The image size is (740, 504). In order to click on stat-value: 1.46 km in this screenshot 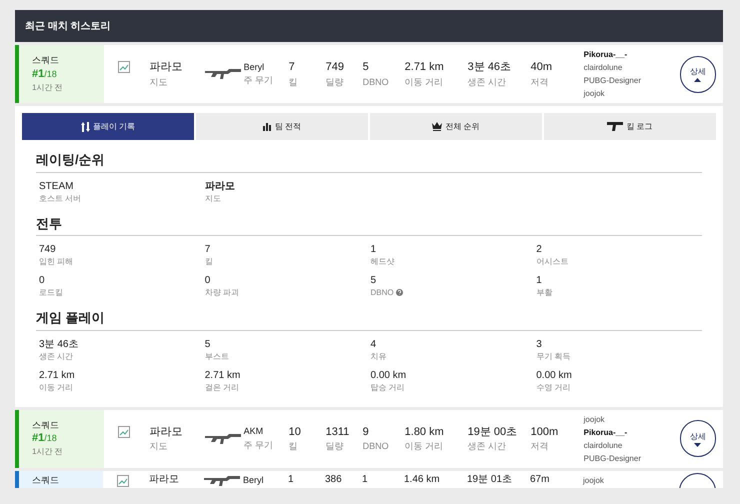, I will do `click(422, 480)`.